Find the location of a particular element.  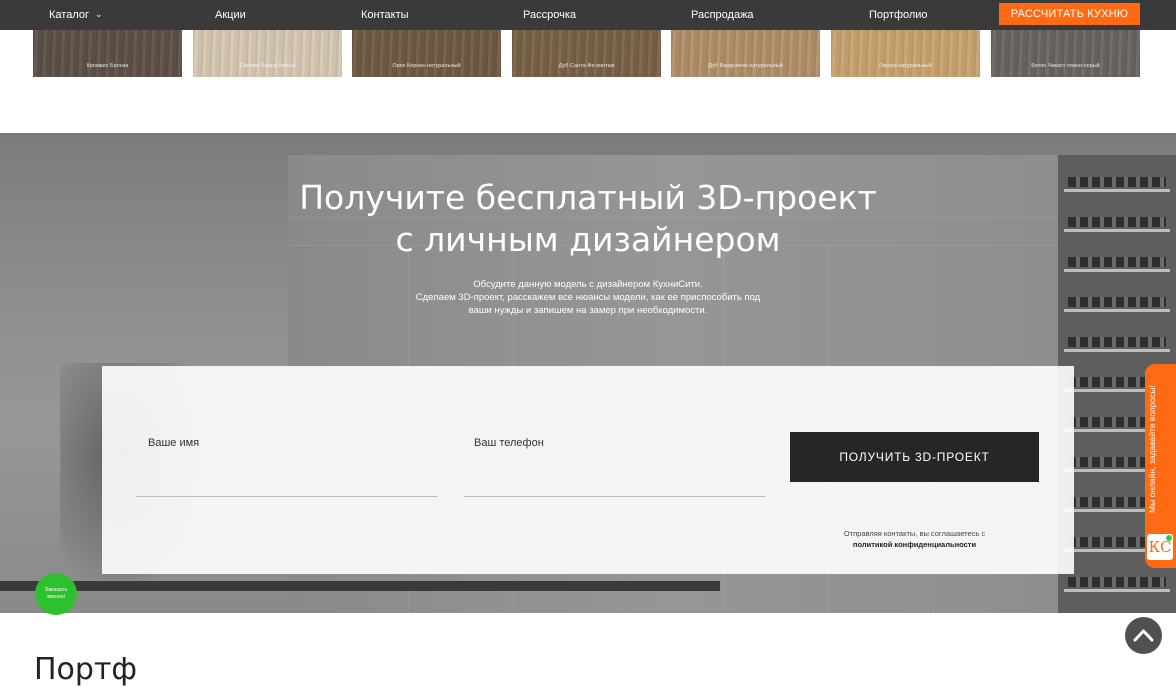

nav-item-sale: Распродажа is located at coordinates (722, 15).